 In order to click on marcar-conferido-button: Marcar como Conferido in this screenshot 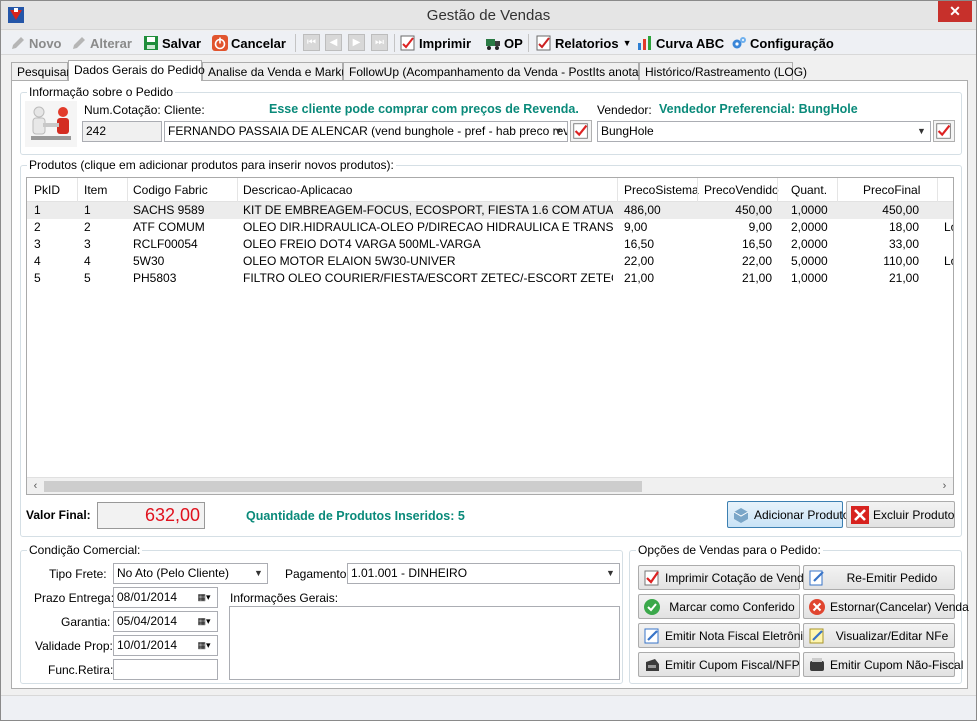, I will do `click(719, 606)`.